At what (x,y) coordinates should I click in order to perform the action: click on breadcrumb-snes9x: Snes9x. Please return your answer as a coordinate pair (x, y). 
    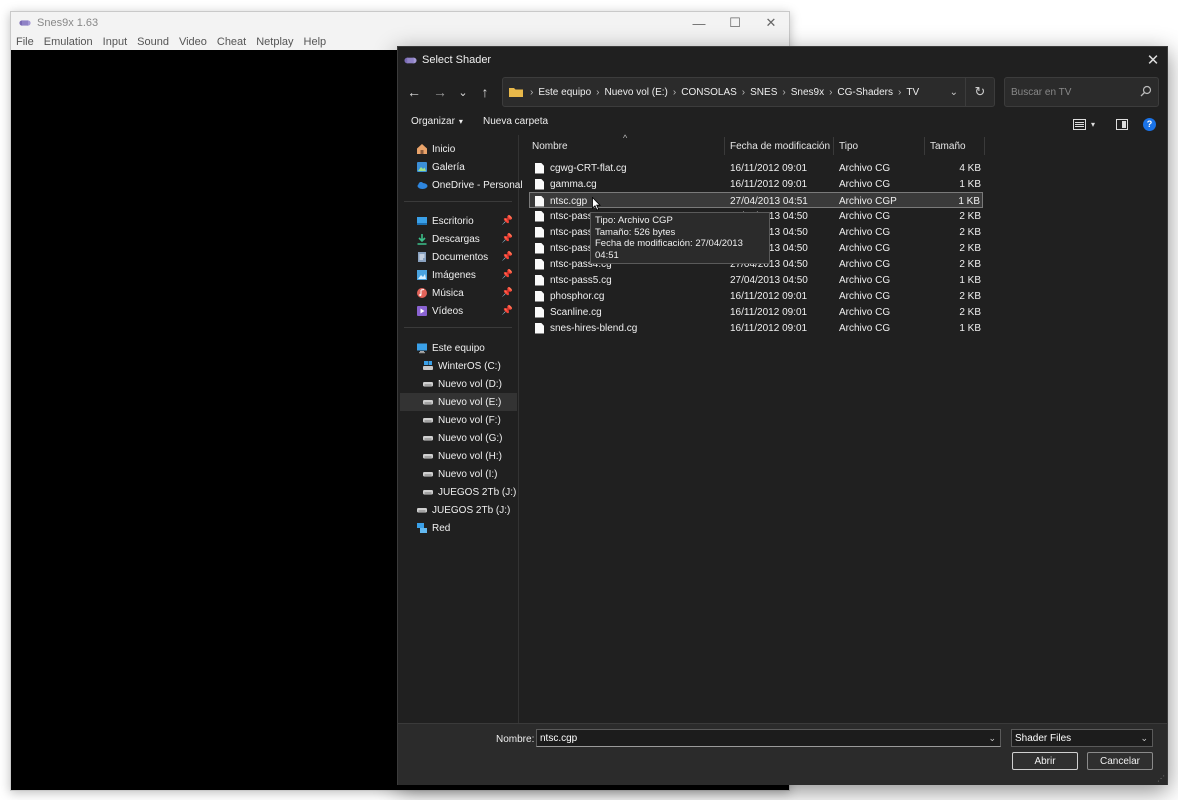
    Looking at the image, I should click on (807, 92).